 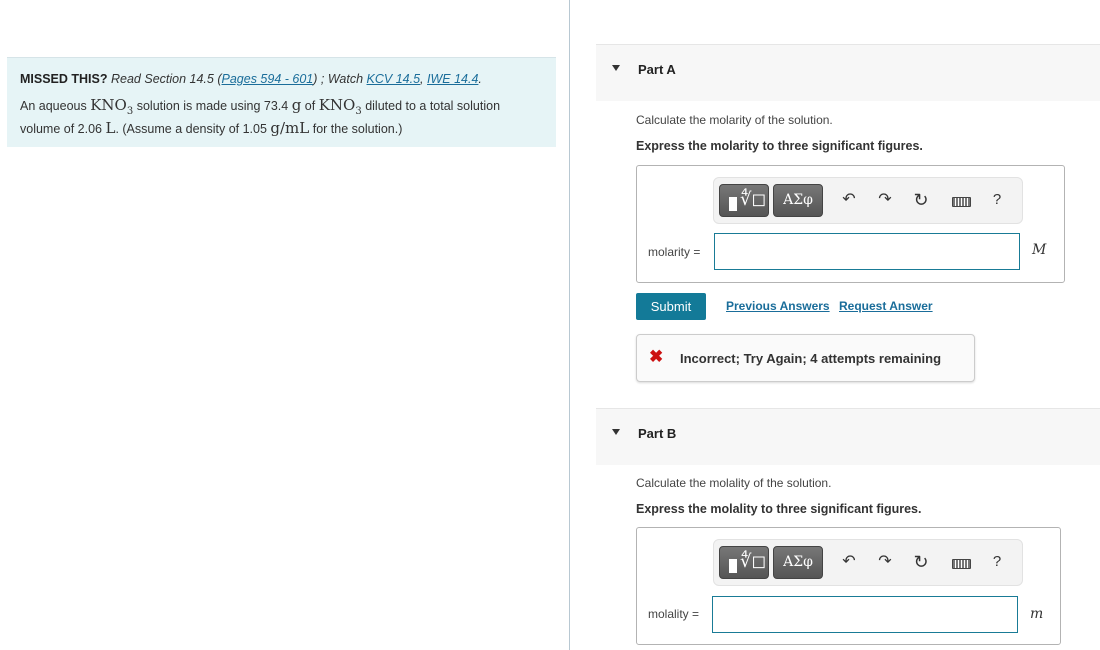 What do you see at coordinates (656, 356) in the screenshot?
I see `incorrect-icon: ✖` at bounding box center [656, 356].